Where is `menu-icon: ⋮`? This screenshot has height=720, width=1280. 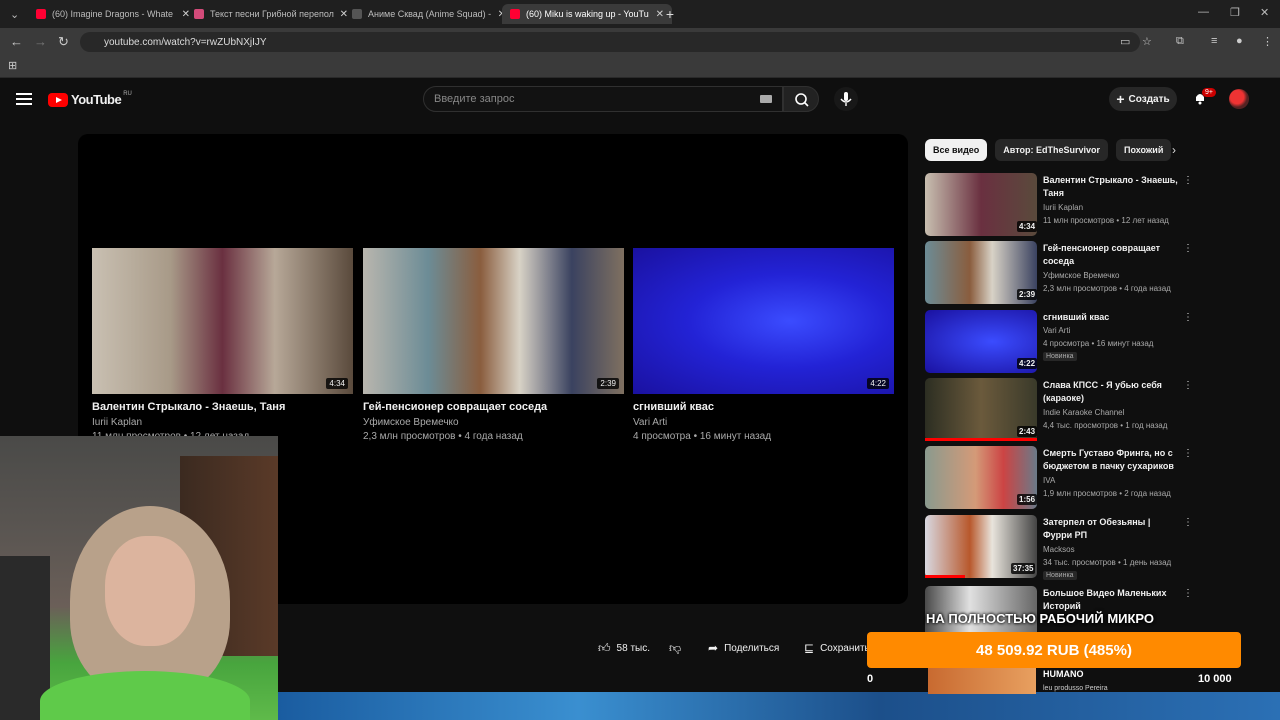 menu-icon: ⋮ is located at coordinates (1267, 41).